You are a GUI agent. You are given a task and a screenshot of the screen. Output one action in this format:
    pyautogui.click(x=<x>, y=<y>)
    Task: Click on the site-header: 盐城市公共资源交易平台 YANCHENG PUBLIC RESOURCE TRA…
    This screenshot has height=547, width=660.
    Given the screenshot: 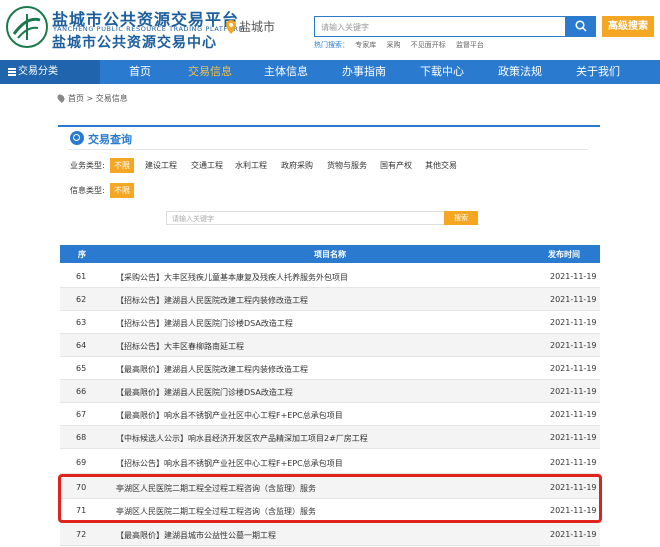 What is the action you would take?
    pyautogui.click(x=330, y=30)
    